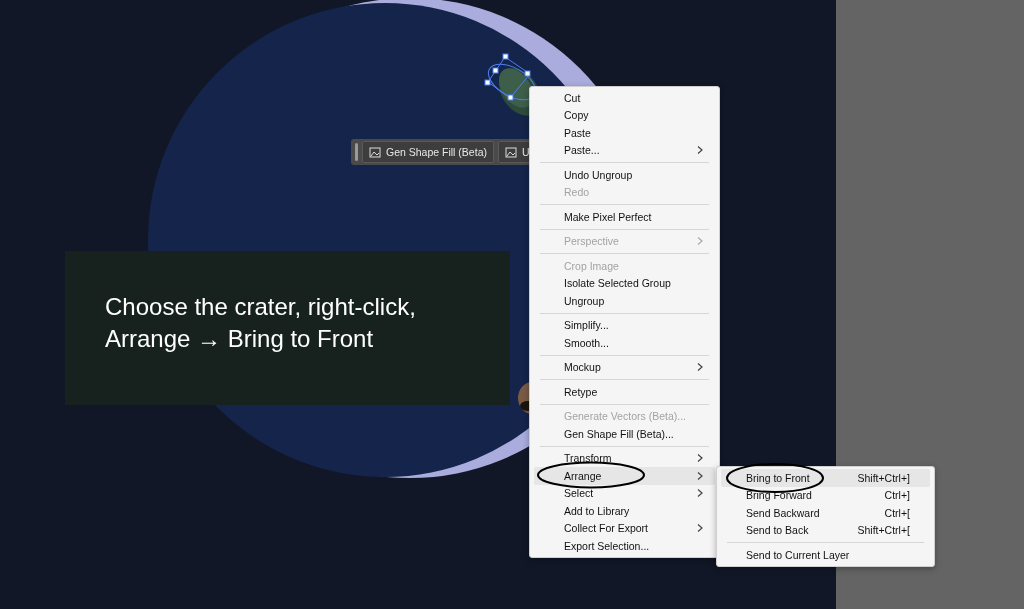  I want to click on menu-item: Make Pixel Perfect, so click(624, 217).